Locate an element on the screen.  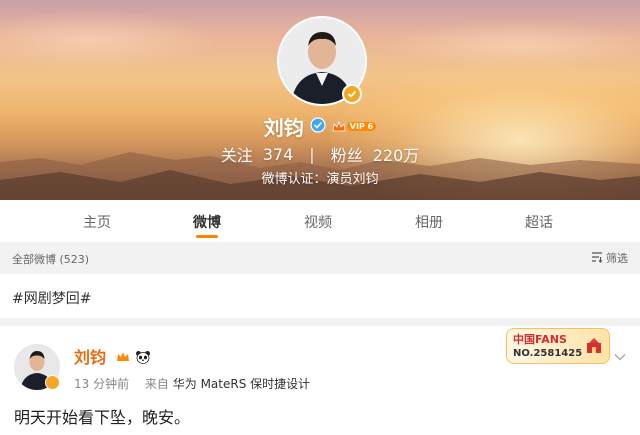
post-meta: 13 分钟前 来自 华为 MateRS 保时捷设计 is located at coordinates (192, 383).